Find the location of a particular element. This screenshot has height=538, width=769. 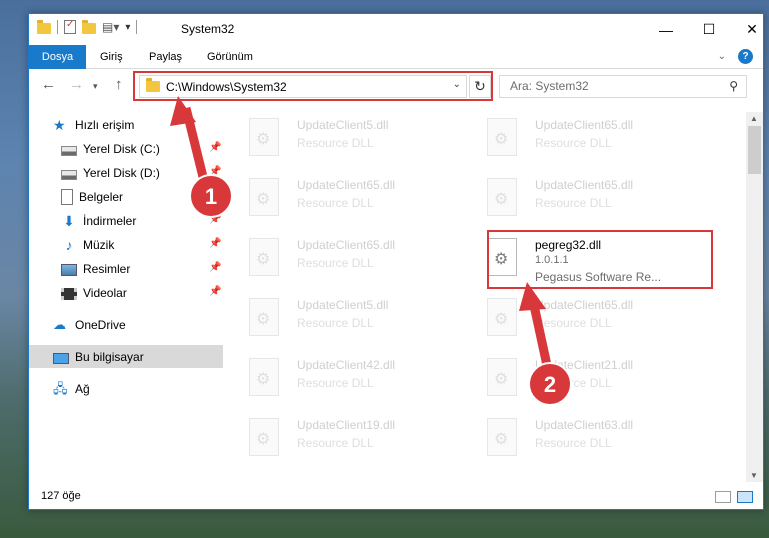

file-item: UpdateClient42.dll Resource DLL is located at coordinates (335, 378).